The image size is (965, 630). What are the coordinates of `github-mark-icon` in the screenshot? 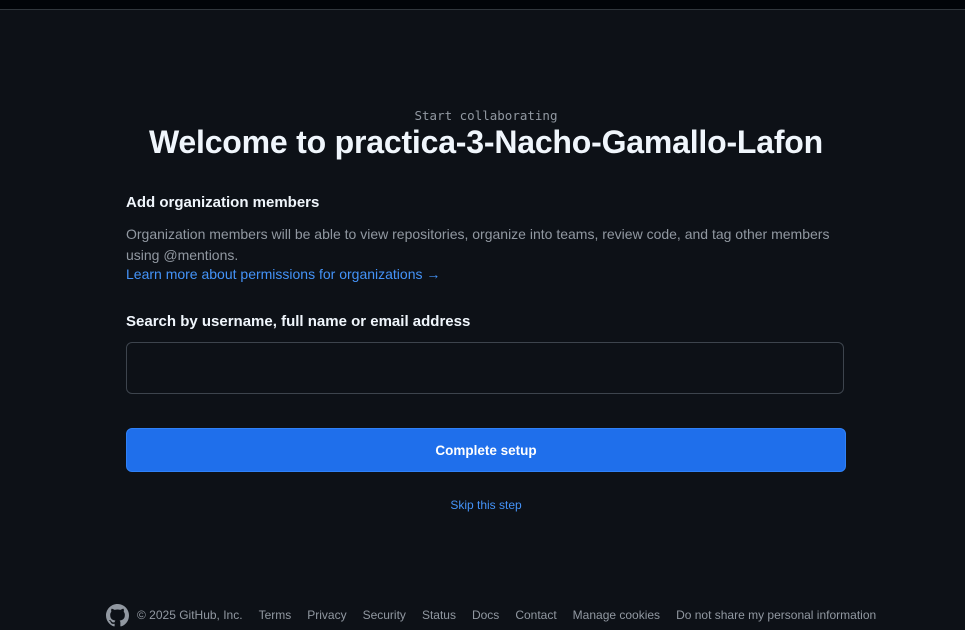 It's located at (117, 615).